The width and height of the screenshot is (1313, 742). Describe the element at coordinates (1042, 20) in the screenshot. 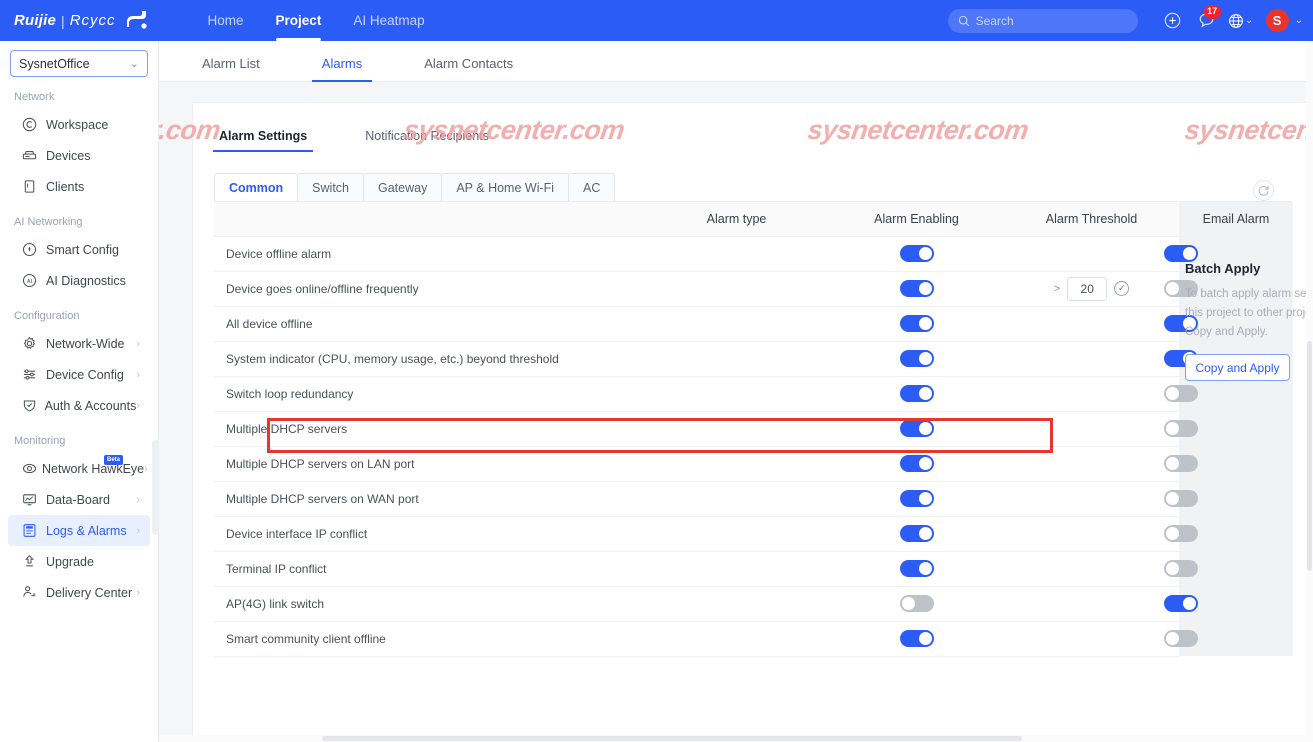

I see `search-box: Search` at that location.